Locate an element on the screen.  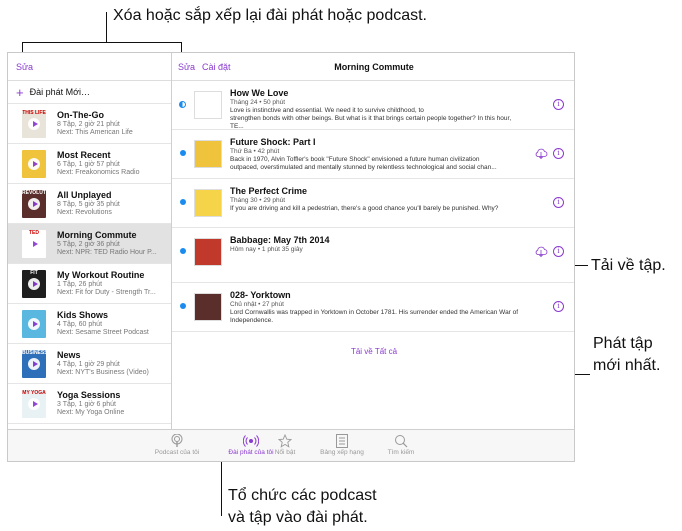
episode-title: How We Love is located at coordinates (259, 93).